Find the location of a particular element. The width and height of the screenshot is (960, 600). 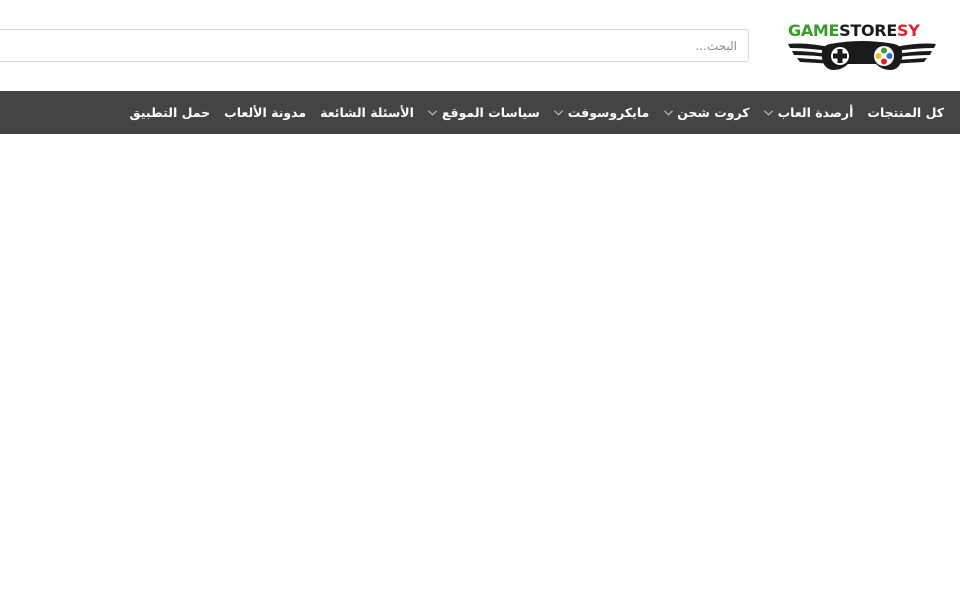

nav-item-label: حمل التطبيق is located at coordinates (170, 112).